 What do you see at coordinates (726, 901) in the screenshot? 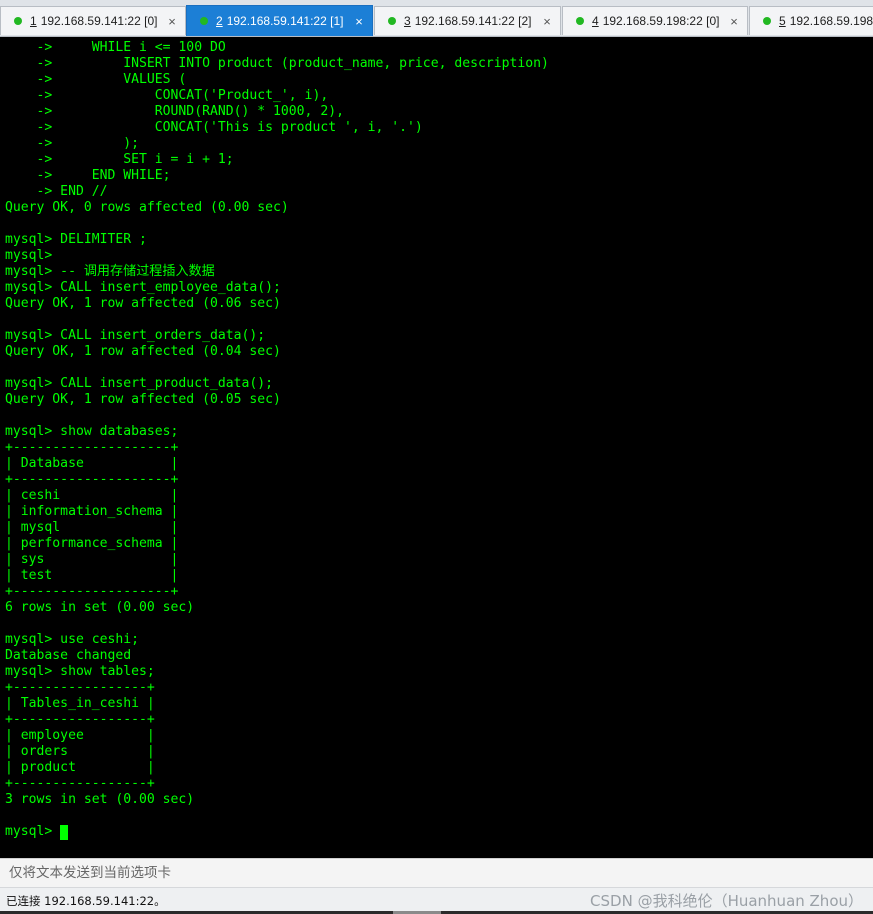
I see `csdn-watermark: CSDN @我科绝伦（Huanhuan Zhou）` at bounding box center [726, 901].